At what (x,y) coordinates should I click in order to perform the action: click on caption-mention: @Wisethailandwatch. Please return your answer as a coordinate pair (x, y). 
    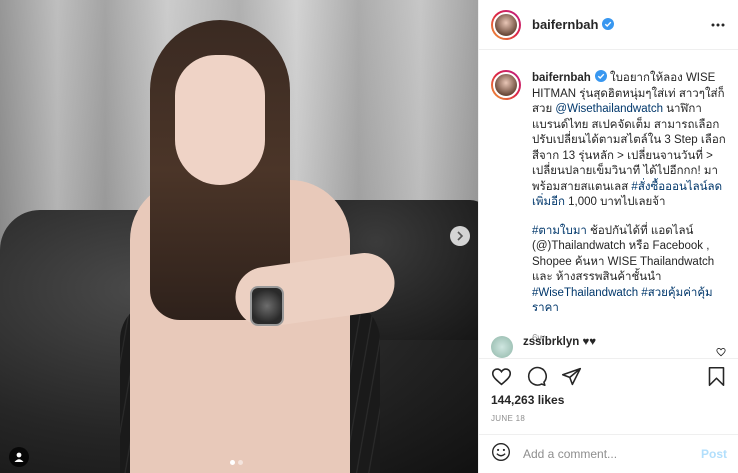
    Looking at the image, I should click on (609, 109).